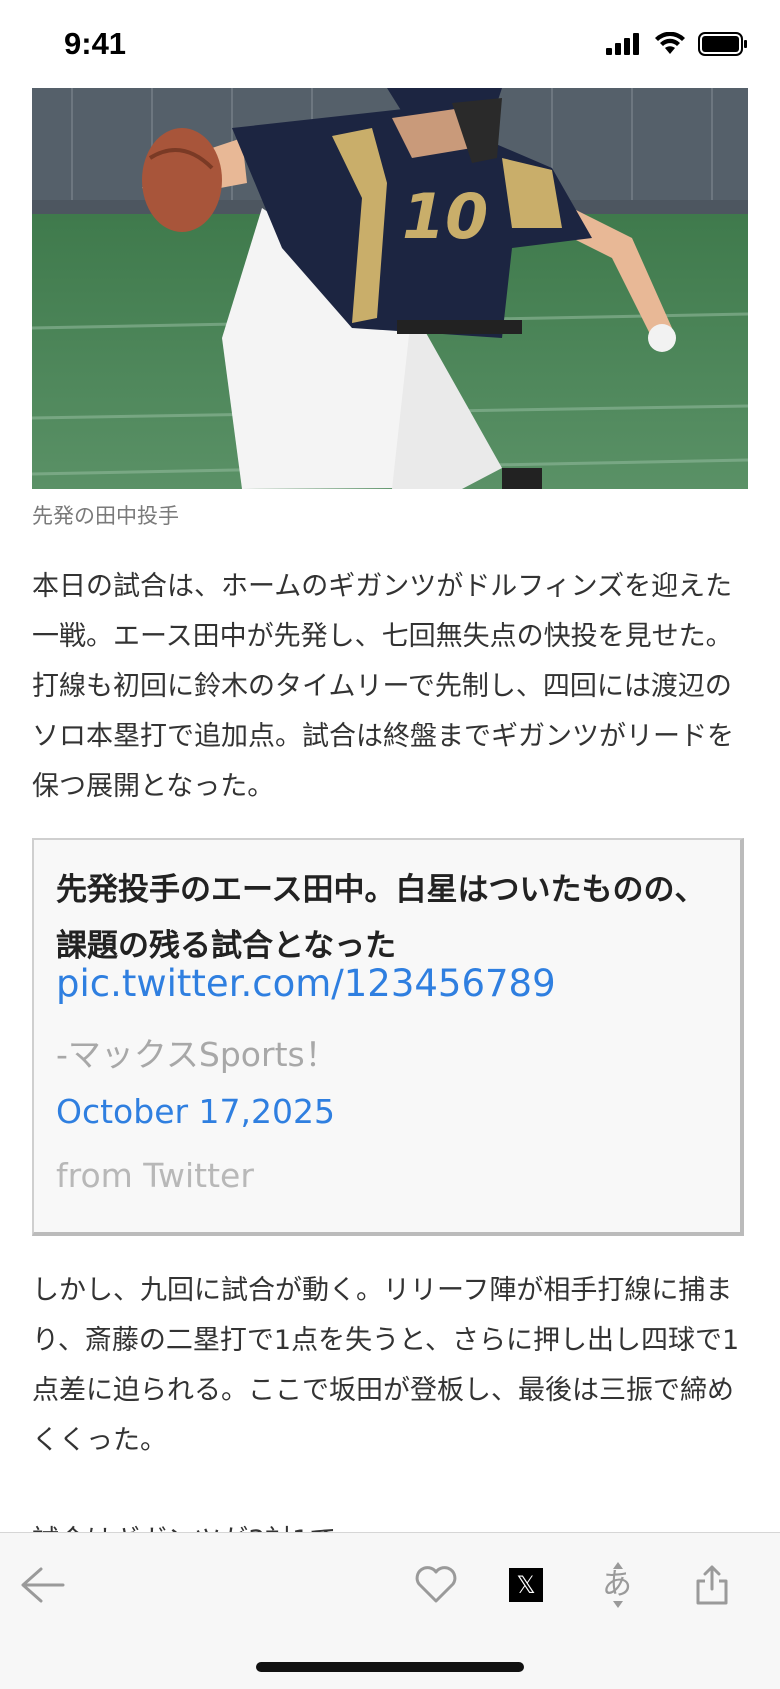  I want to click on share-x-button: 𝕏, so click(526, 1585).